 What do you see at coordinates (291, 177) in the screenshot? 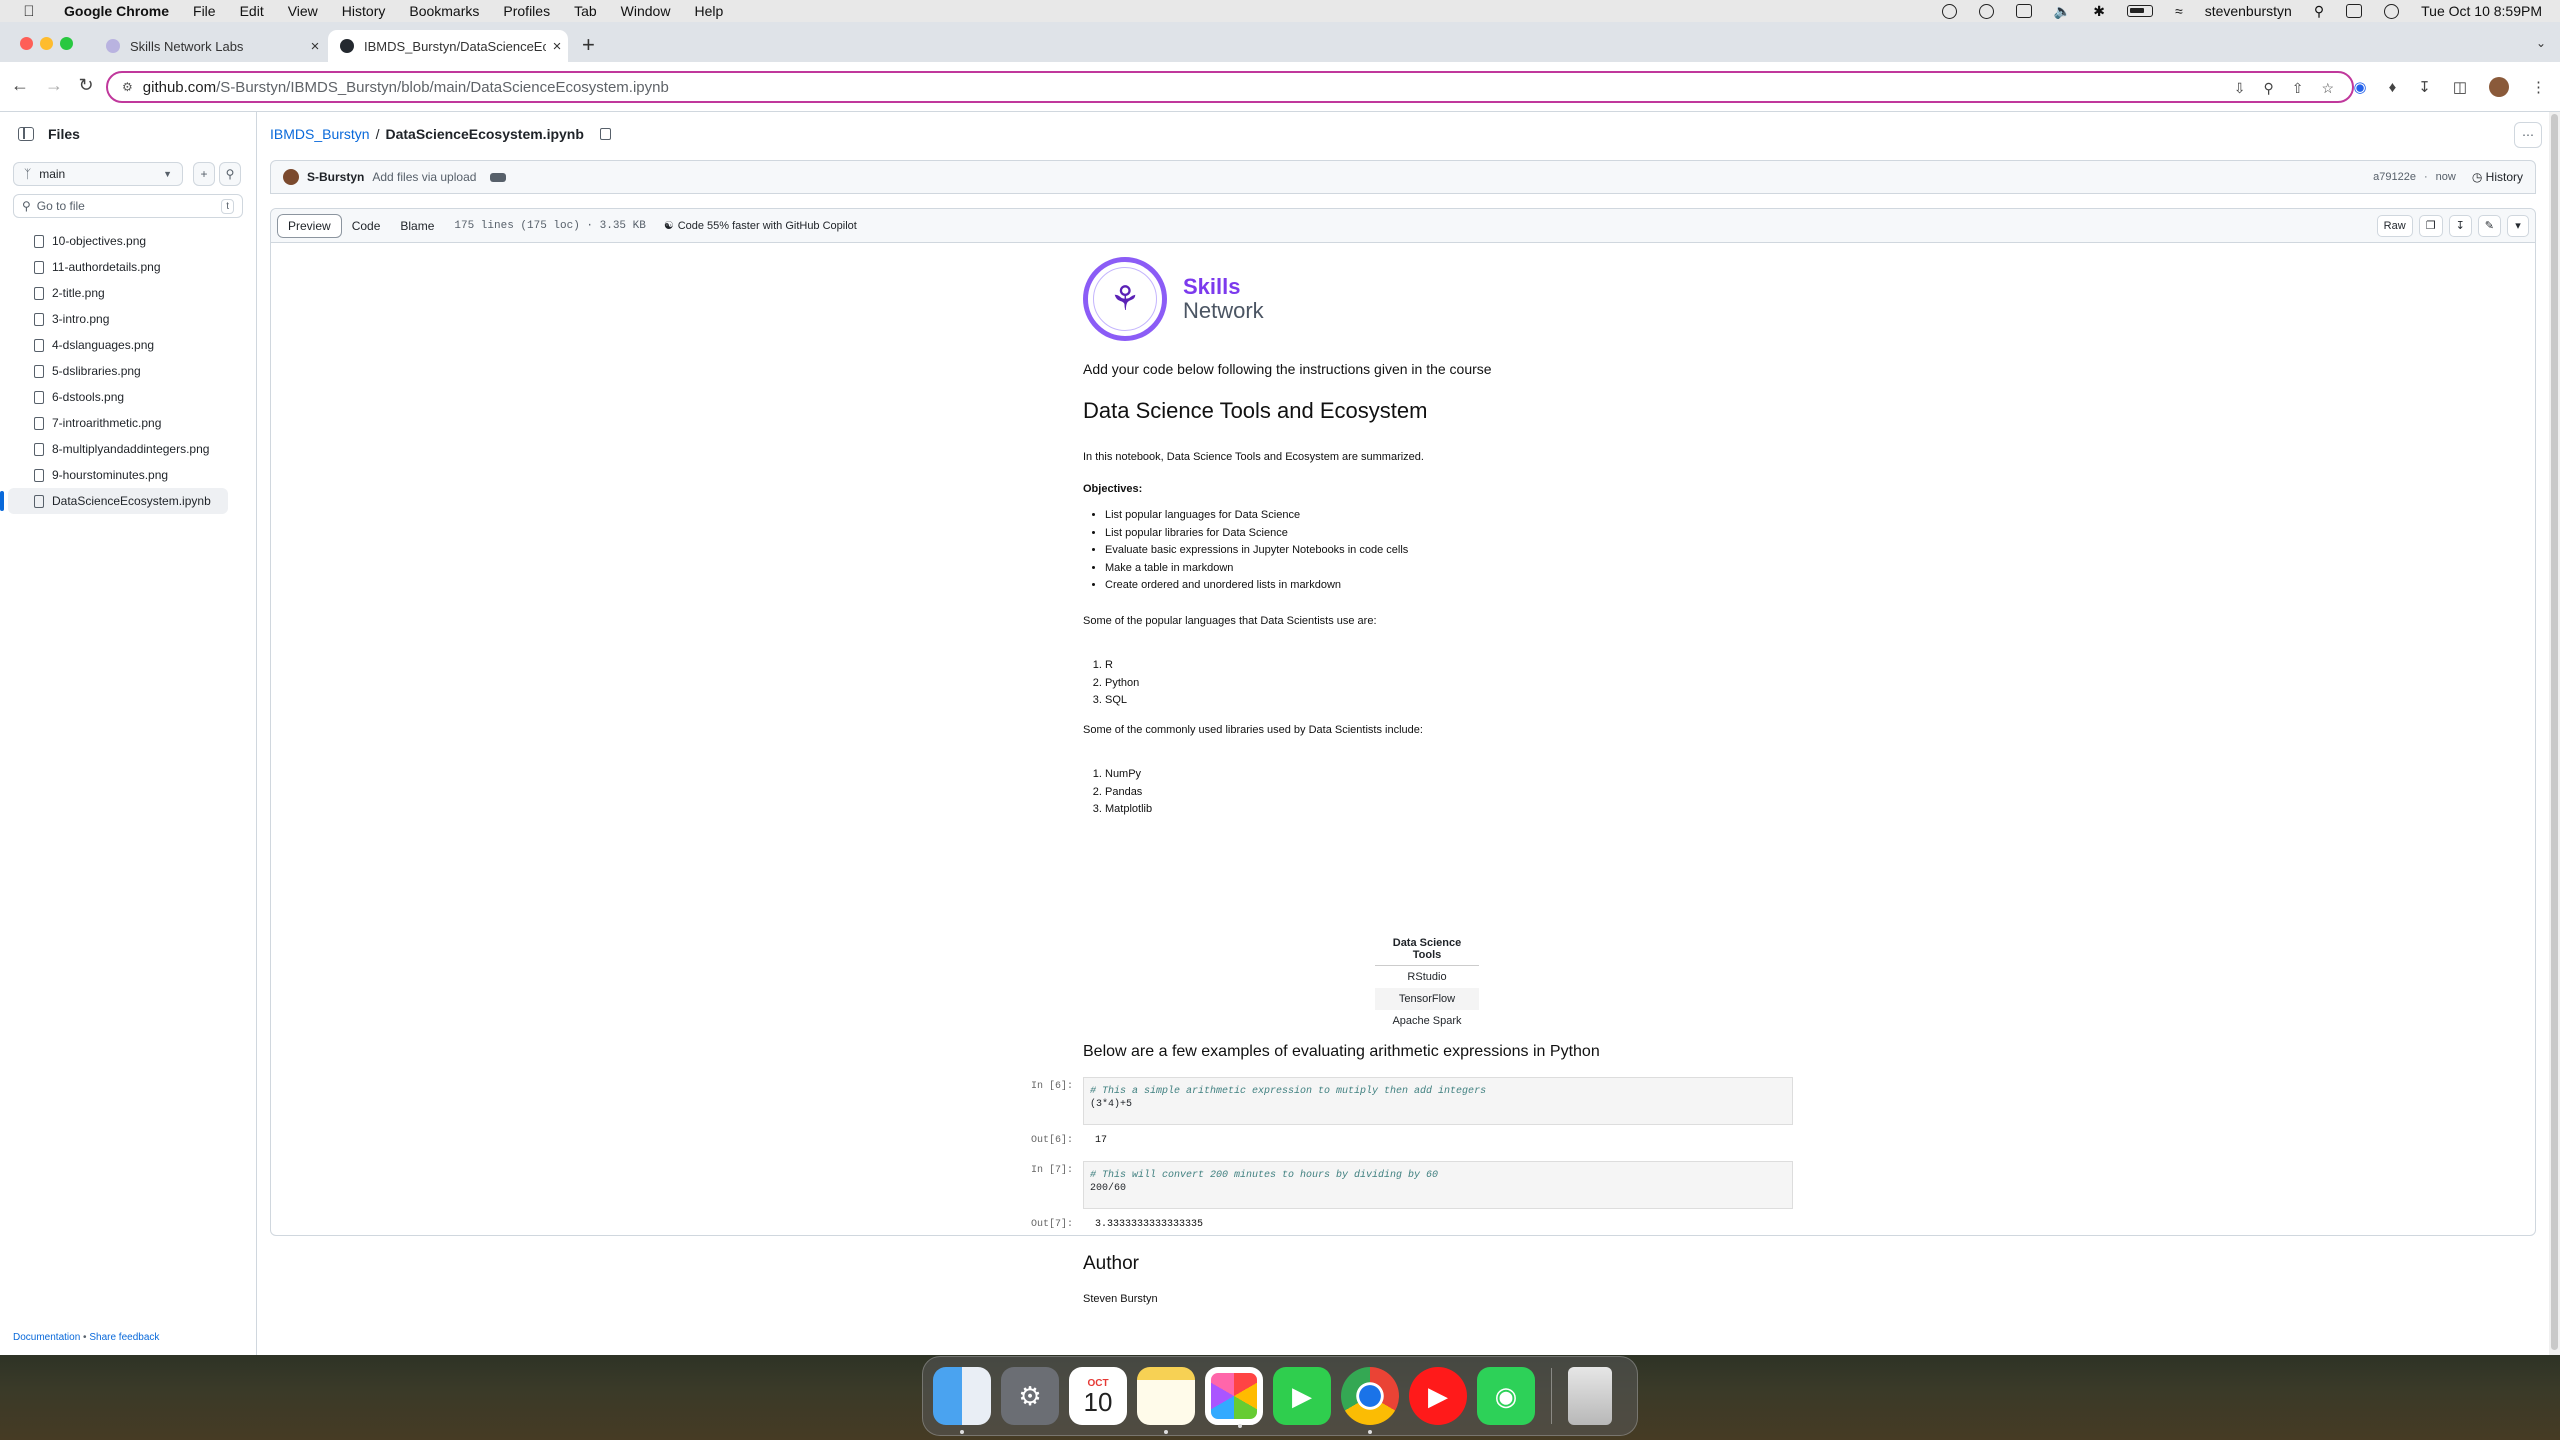
I see `commit-author-avatar` at bounding box center [291, 177].